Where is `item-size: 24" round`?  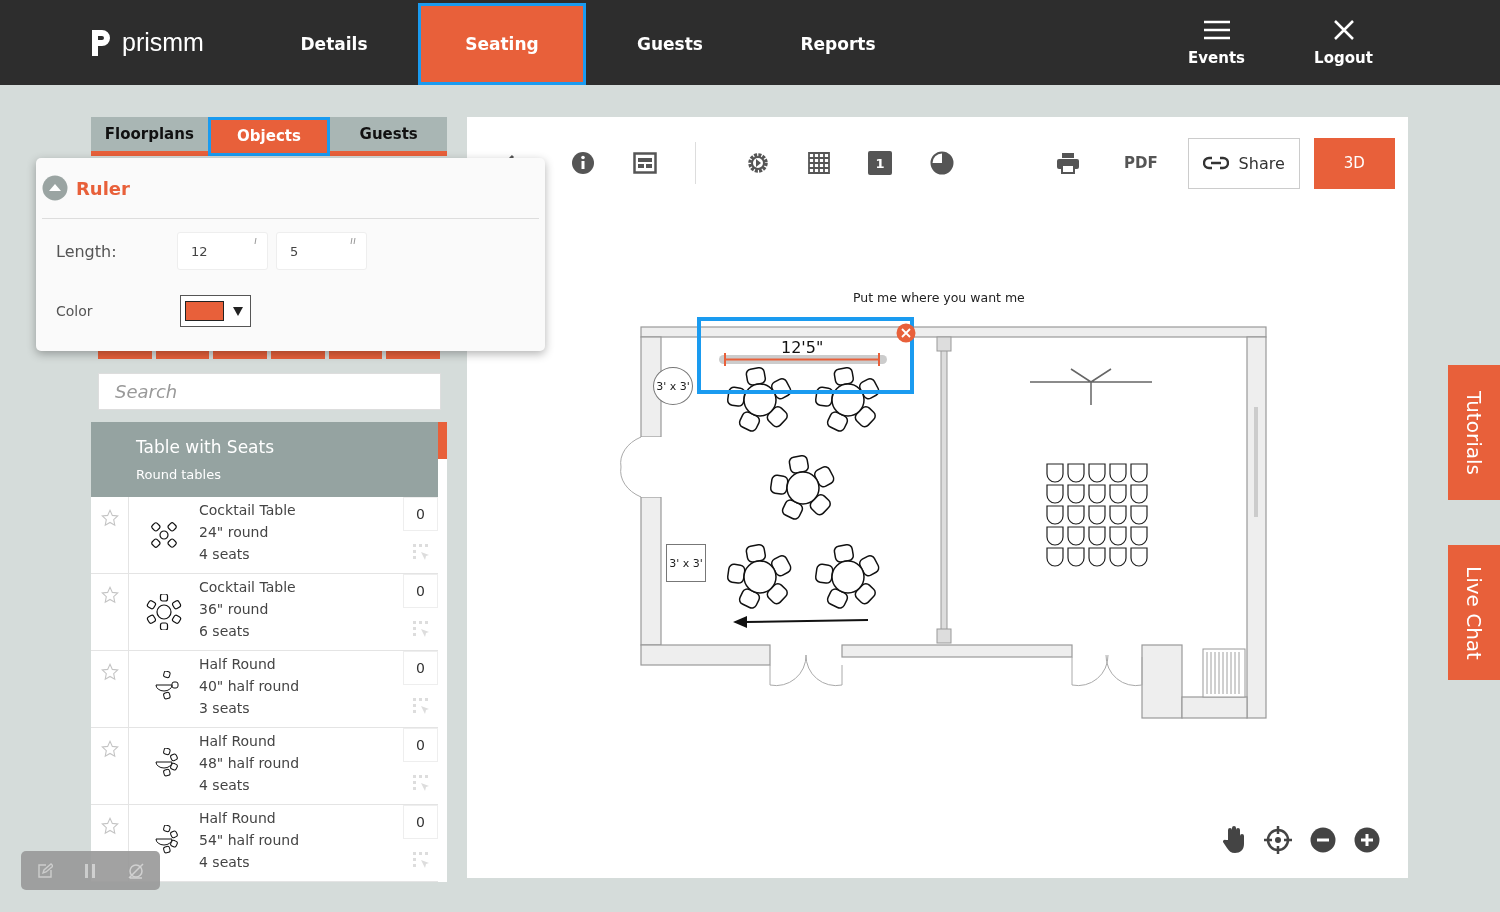 item-size: 24" round is located at coordinates (234, 532).